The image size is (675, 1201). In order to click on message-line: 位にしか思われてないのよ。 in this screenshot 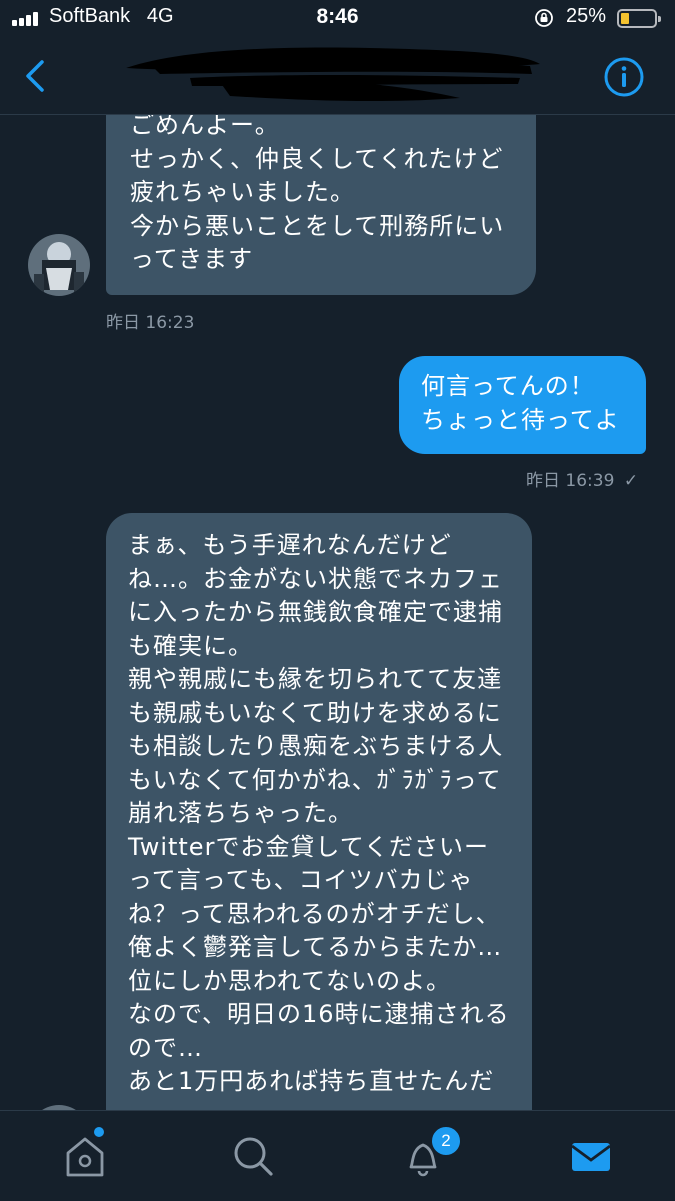, I will do `click(290, 980)`.